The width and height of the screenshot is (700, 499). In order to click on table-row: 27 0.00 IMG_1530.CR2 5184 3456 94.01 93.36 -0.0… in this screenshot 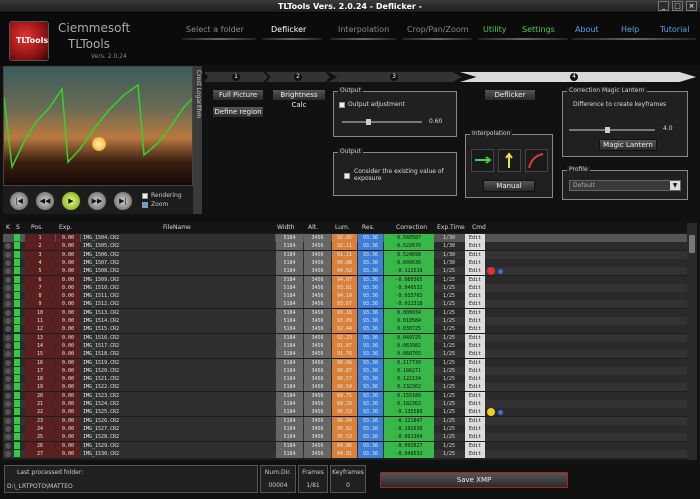, I will do `click(345, 453)`.